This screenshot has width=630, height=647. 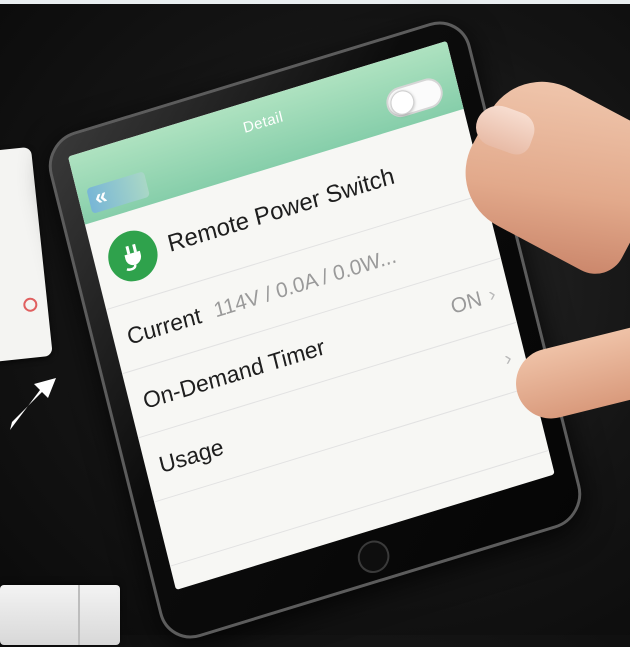 I want to click on toggle-knob, so click(x=402, y=102).